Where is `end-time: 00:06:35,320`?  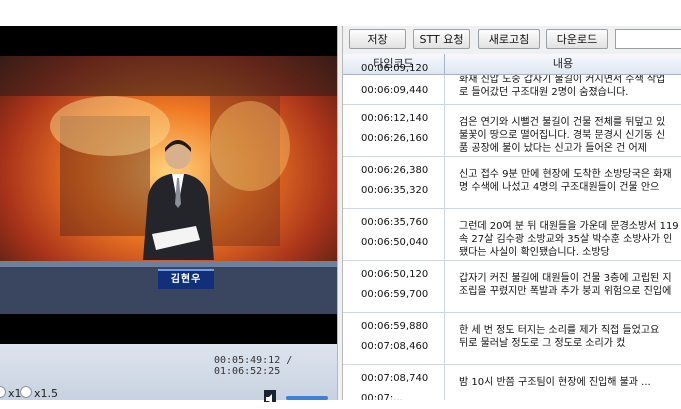
end-time: 00:06:35,320 is located at coordinates (395, 190).